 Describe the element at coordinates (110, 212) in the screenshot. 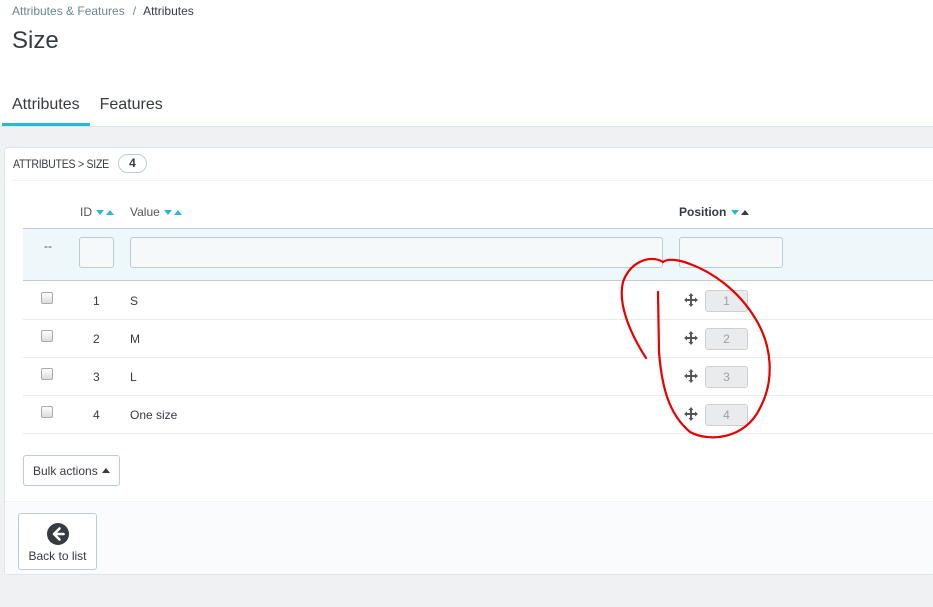

I see `sort-asc-id-icon` at that location.